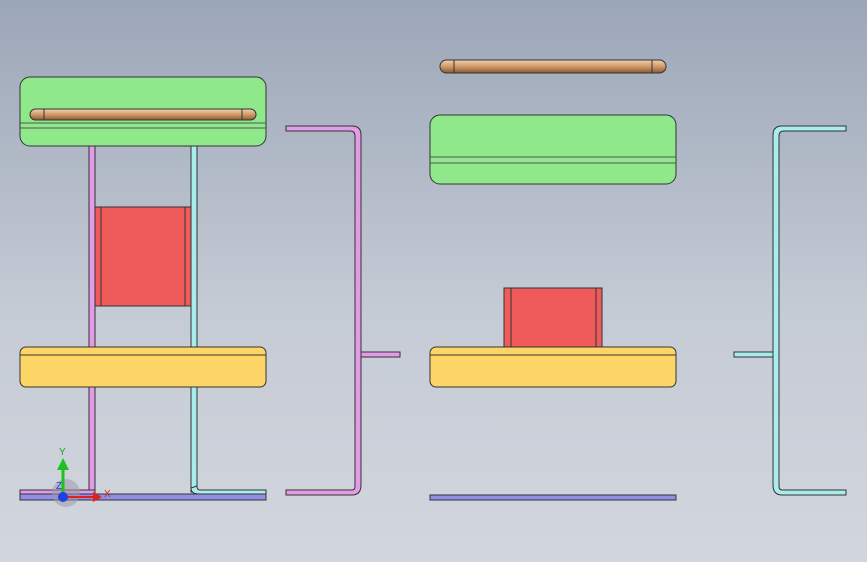 The image size is (867, 562). What do you see at coordinates (92, 320) in the screenshot?
I see `magenta-bracket-upright` at bounding box center [92, 320].